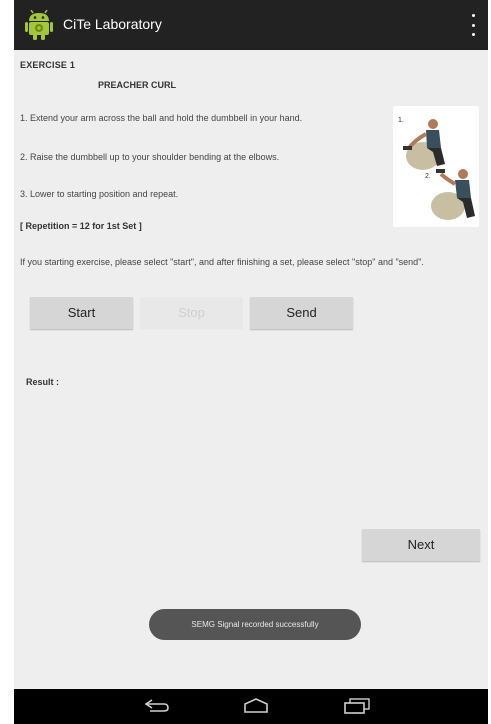  I want to click on action-bar: CiTe Laboratory, so click(251, 25).